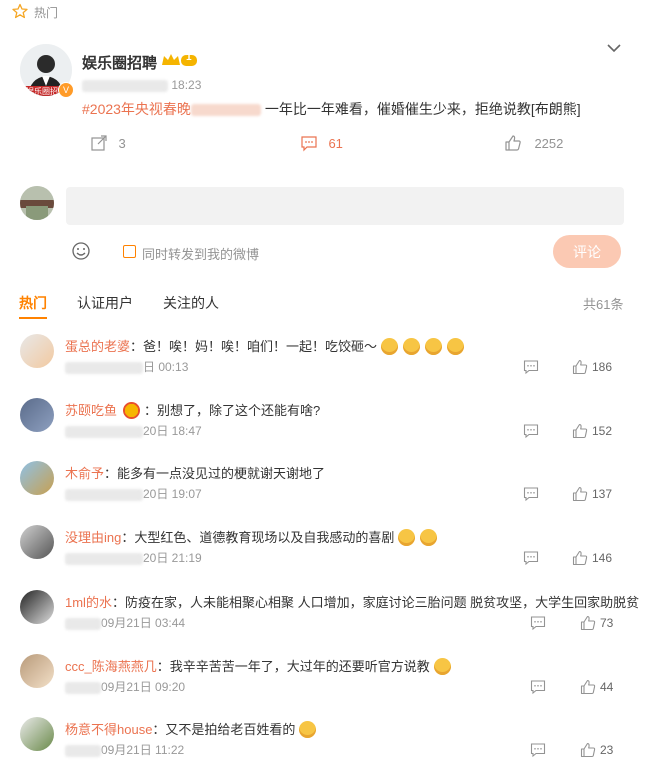  I want to click on fan-badge-icon, so click(132, 410).